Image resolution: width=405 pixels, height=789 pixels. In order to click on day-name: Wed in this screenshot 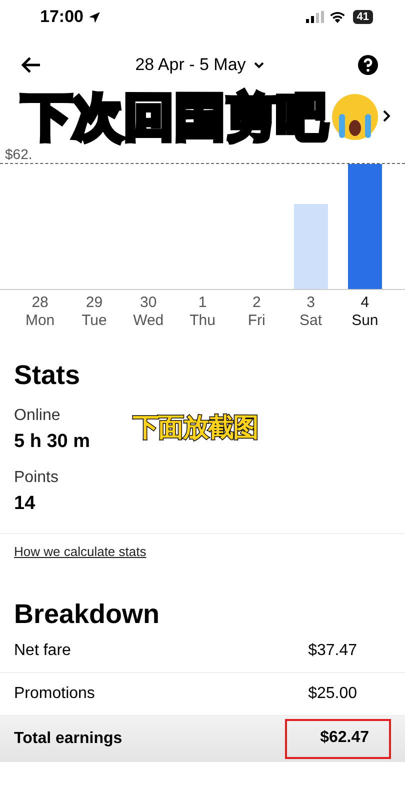, I will do `click(148, 321)`.